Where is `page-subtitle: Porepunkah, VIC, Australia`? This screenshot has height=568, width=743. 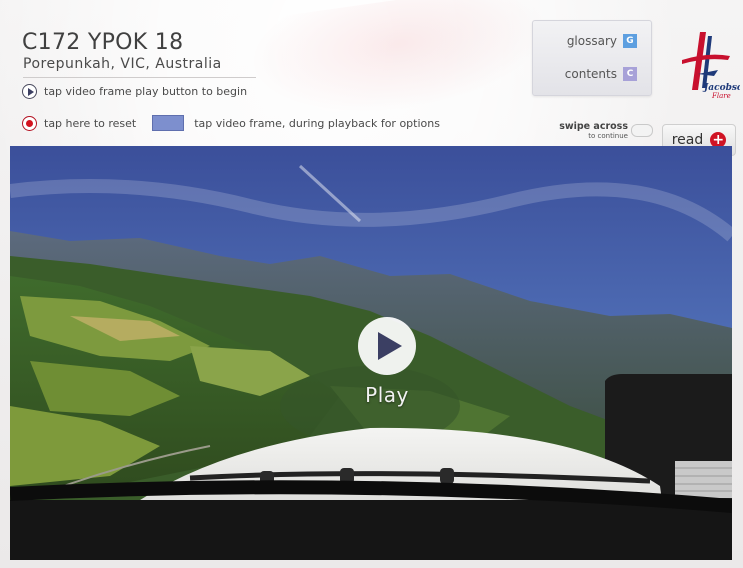
page-subtitle: Porepunkah, VIC, Australia is located at coordinates (122, 64).